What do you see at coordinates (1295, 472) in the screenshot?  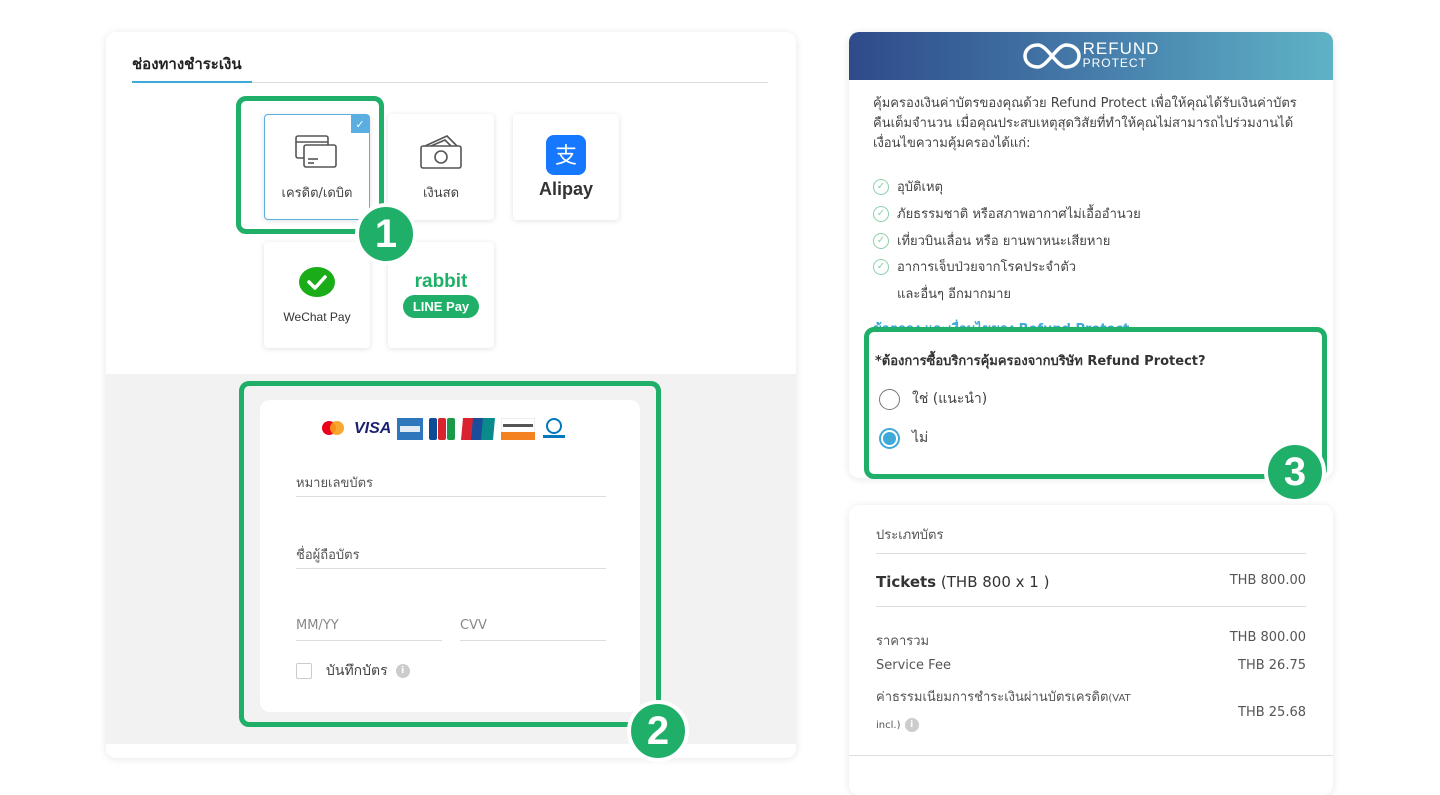 I see `annotation-badge-3: 3` at bounding box center [1295, 472].